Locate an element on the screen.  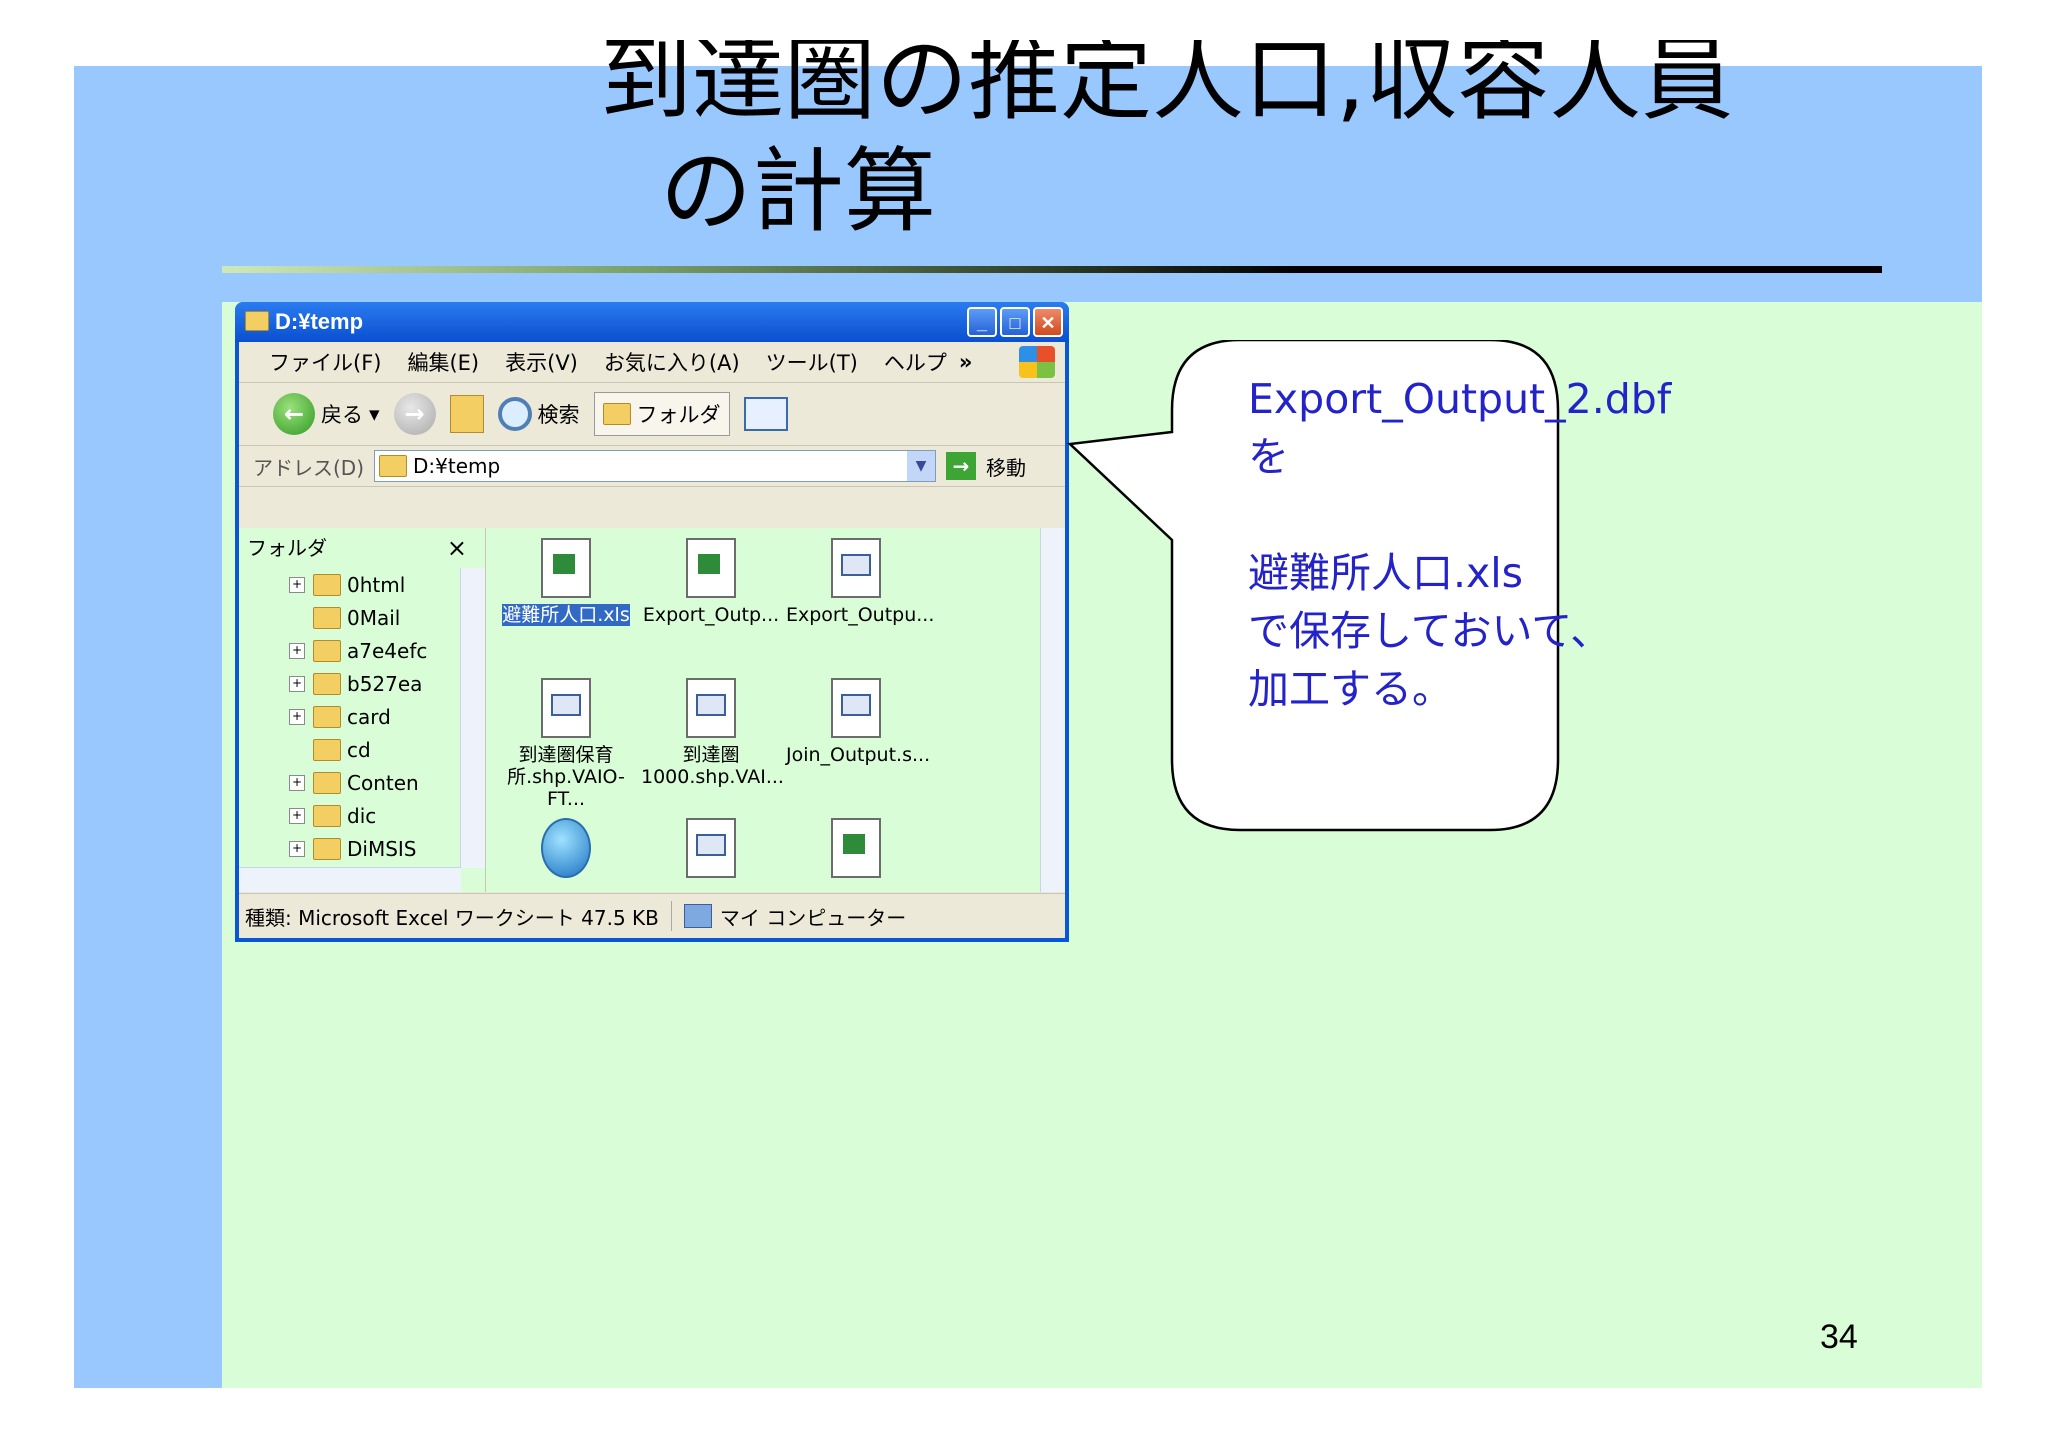
address-label: アドレス(D) is located at coordinates (309, 467).